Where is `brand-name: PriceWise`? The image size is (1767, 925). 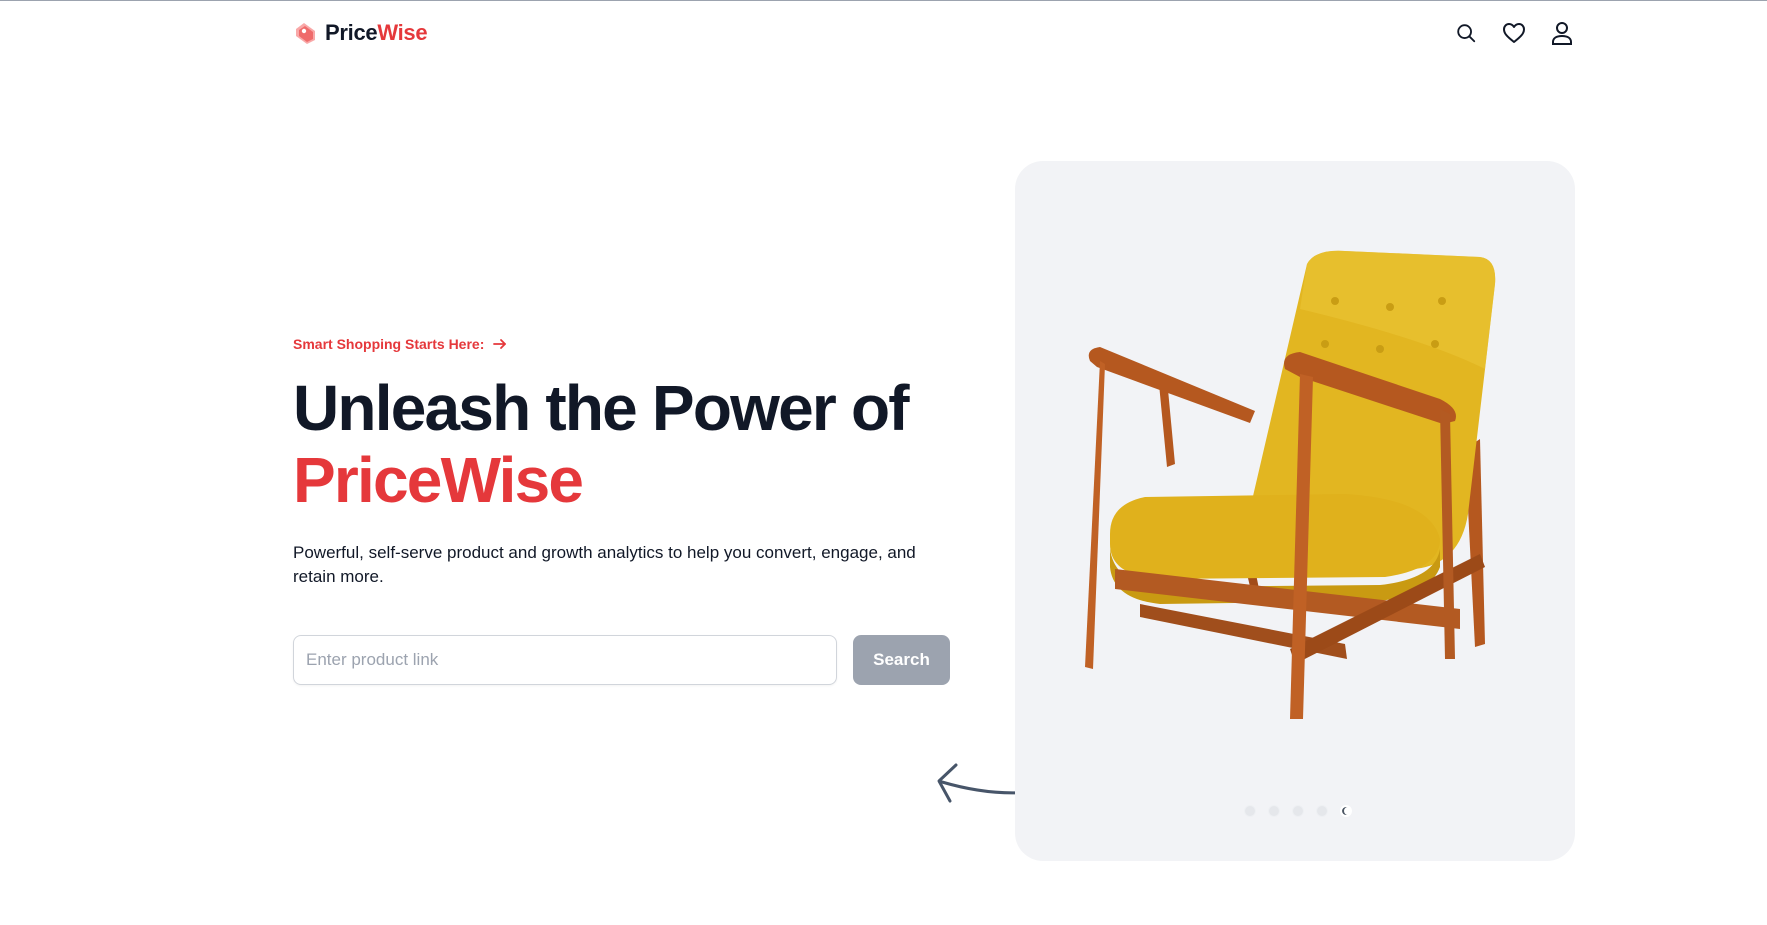 brand-name: PriceWise is located at coordinates (376, 33).